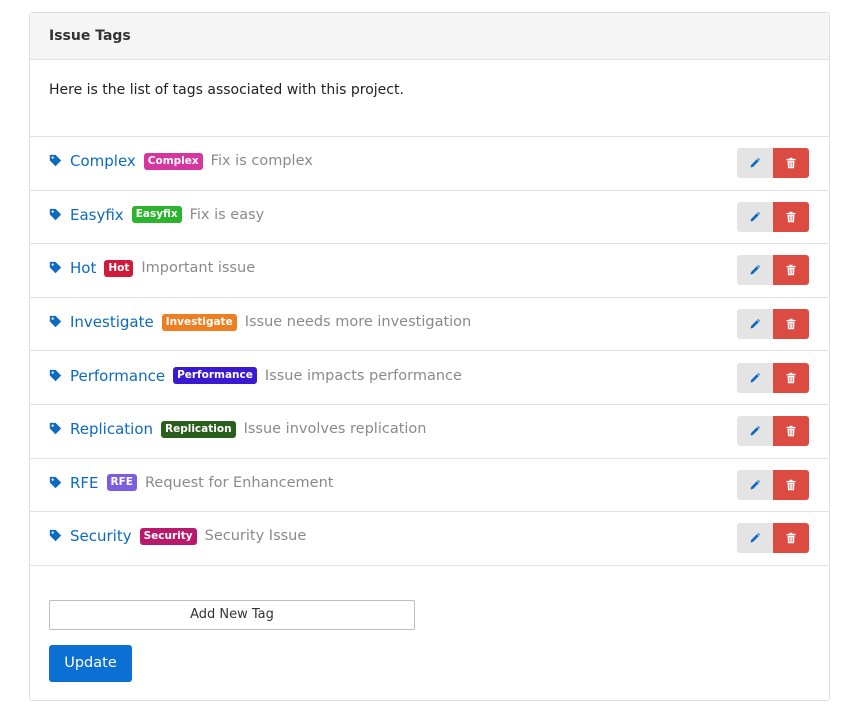 The height and width of the screenshot is (710, 854). Describe the element at coordinates (111, 429) in the screenshot. I see `tag-name-link: Replication` at that location.